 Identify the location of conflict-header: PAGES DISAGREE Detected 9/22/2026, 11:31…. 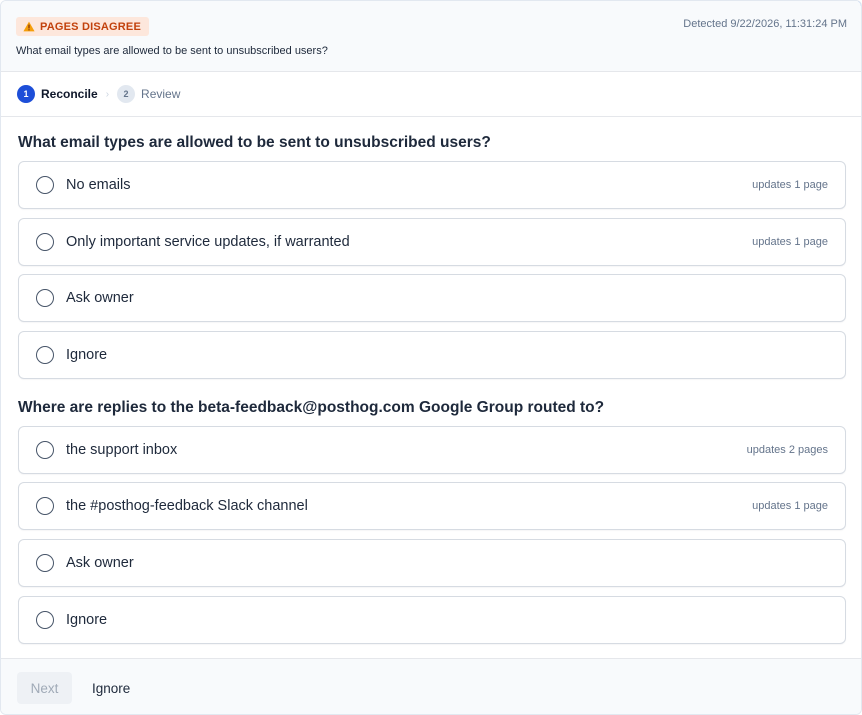
(431, 36).